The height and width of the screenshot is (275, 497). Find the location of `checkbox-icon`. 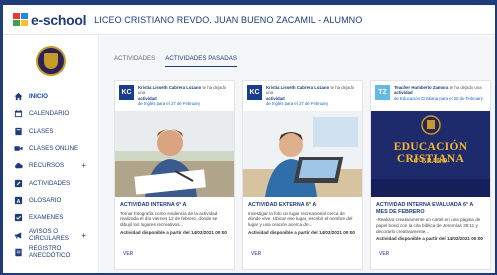

checkbox-icon is located at coordinates (18, 217).